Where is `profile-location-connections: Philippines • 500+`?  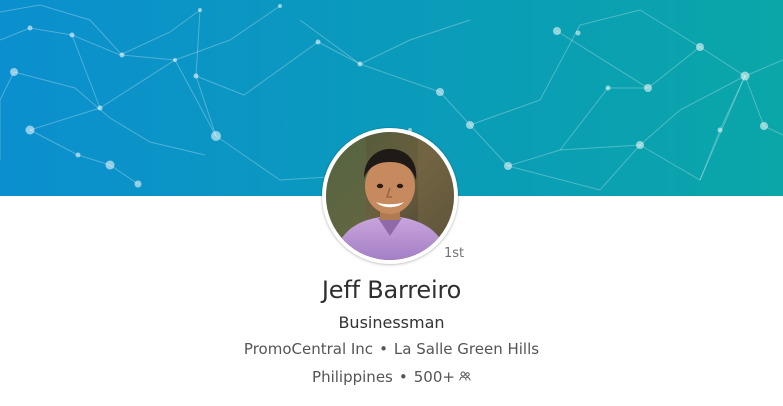 profile-location-connections: Philippines • 500+ is located at coordinates (391, 377).